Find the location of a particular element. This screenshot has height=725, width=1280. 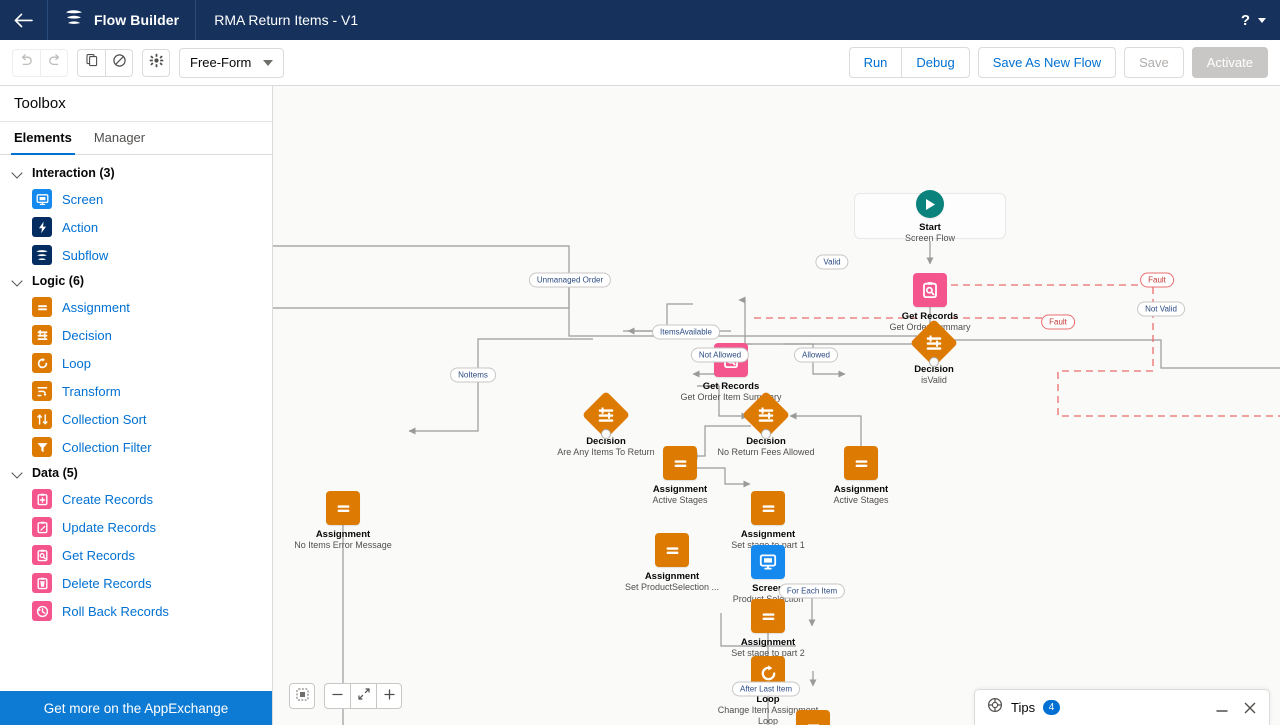

element-item-update-records: Update Records is located at coordinates (136, 527).